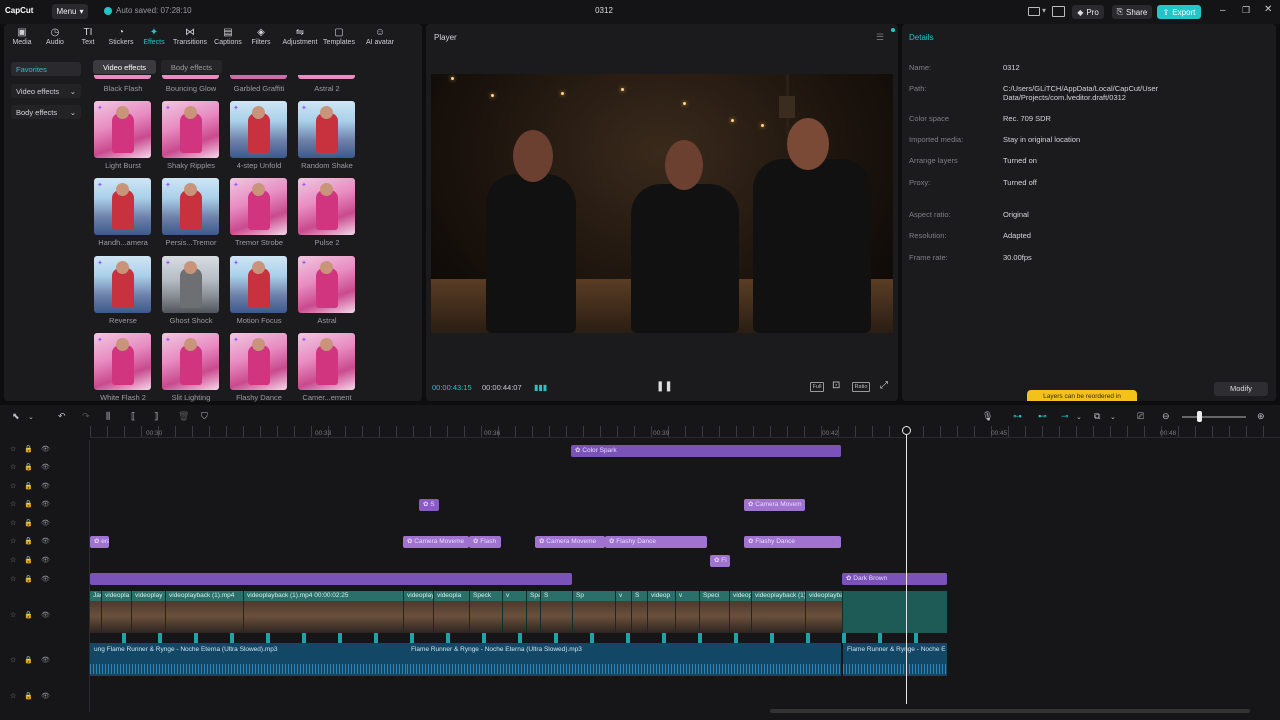 The image size is (1280, 720). I want to click on video-clip: videopla, so click(117, 612).